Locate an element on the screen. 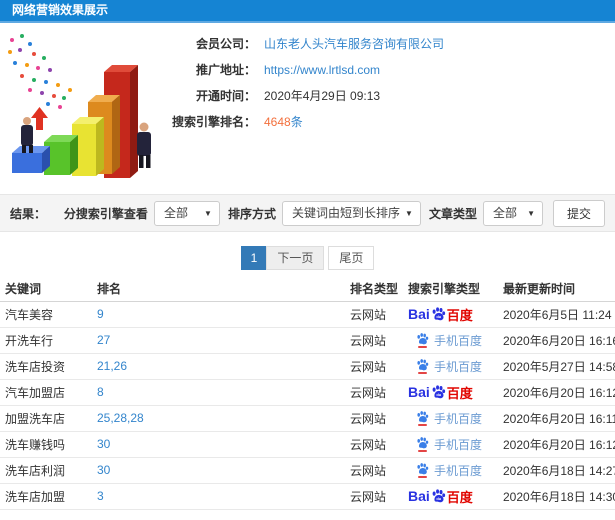 The height and width of the screenshot is (520, 615). table-row: 加盟洗车店 25,28,28 云网站 手机百度 2020年6月20日 16:11 is located at coordinates (307, 418).